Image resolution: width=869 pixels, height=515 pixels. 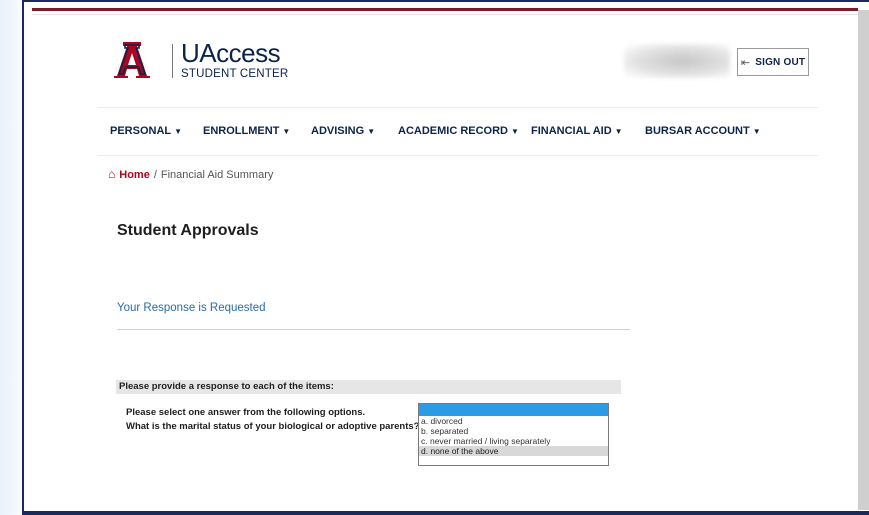 What do you see at coordinates (513, 410) in the screenshot?
I see `listbox-option-blank` at bounding box center [513, 410].